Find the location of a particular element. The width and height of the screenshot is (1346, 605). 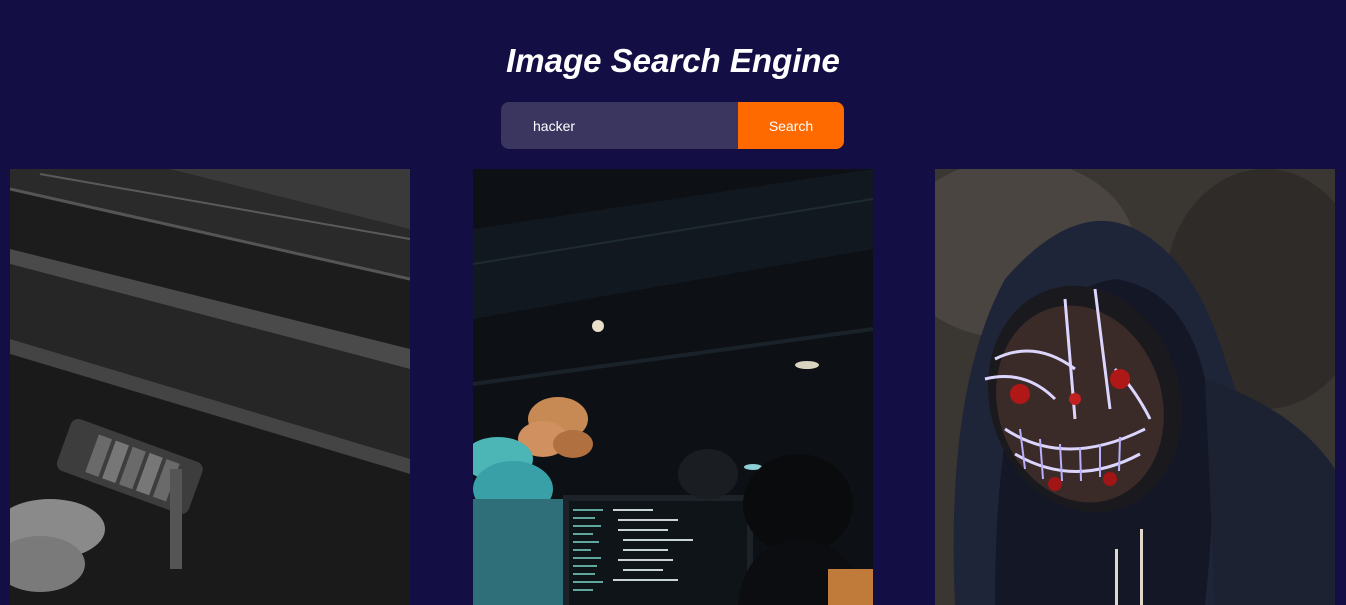

search-input is located at coordinates (619, 125).